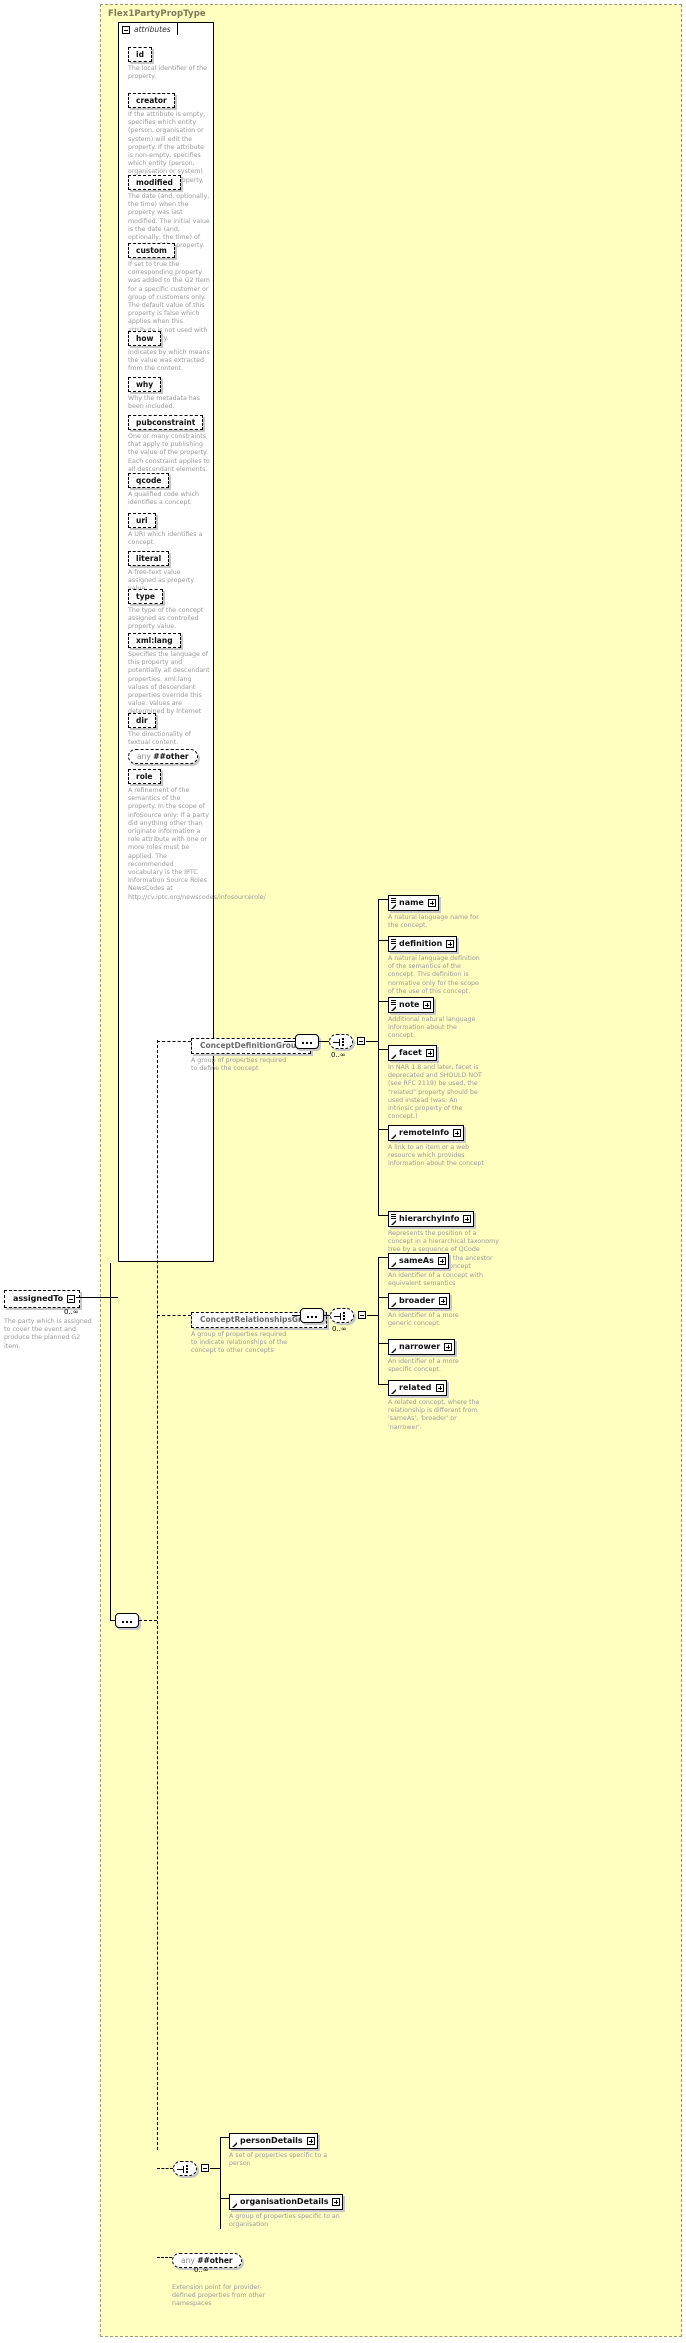  What do you see at coordinates (383, 1001) in the screenshot?
I see `connector-cdg-note` at bounding box center [383, 1001].